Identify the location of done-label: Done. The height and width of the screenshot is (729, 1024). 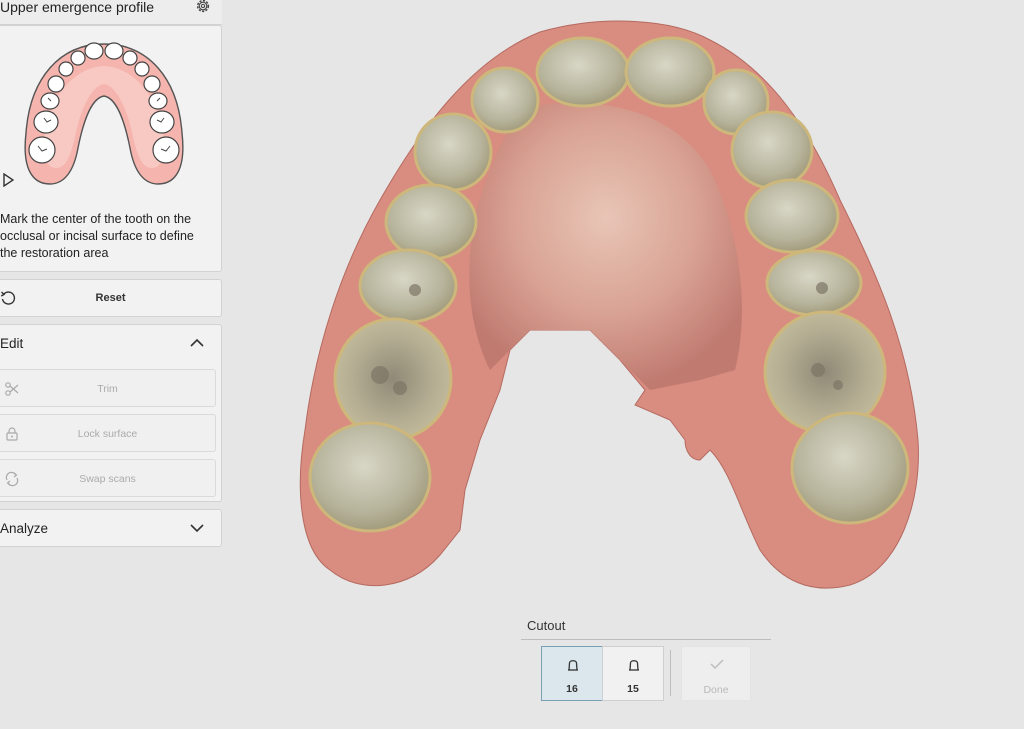
(716, 690).